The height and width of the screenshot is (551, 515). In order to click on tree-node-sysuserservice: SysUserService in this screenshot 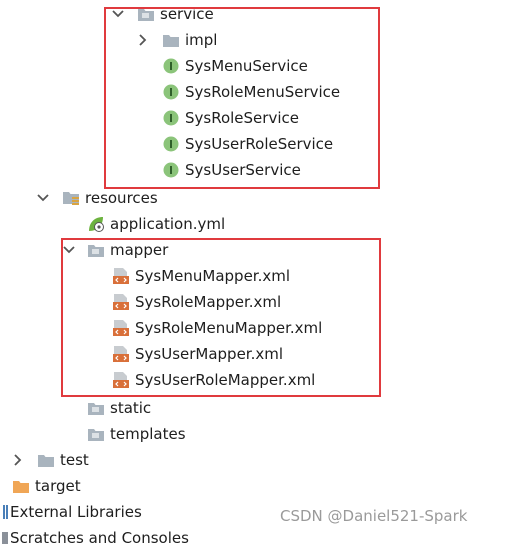, I will do `click(257, 170)`.